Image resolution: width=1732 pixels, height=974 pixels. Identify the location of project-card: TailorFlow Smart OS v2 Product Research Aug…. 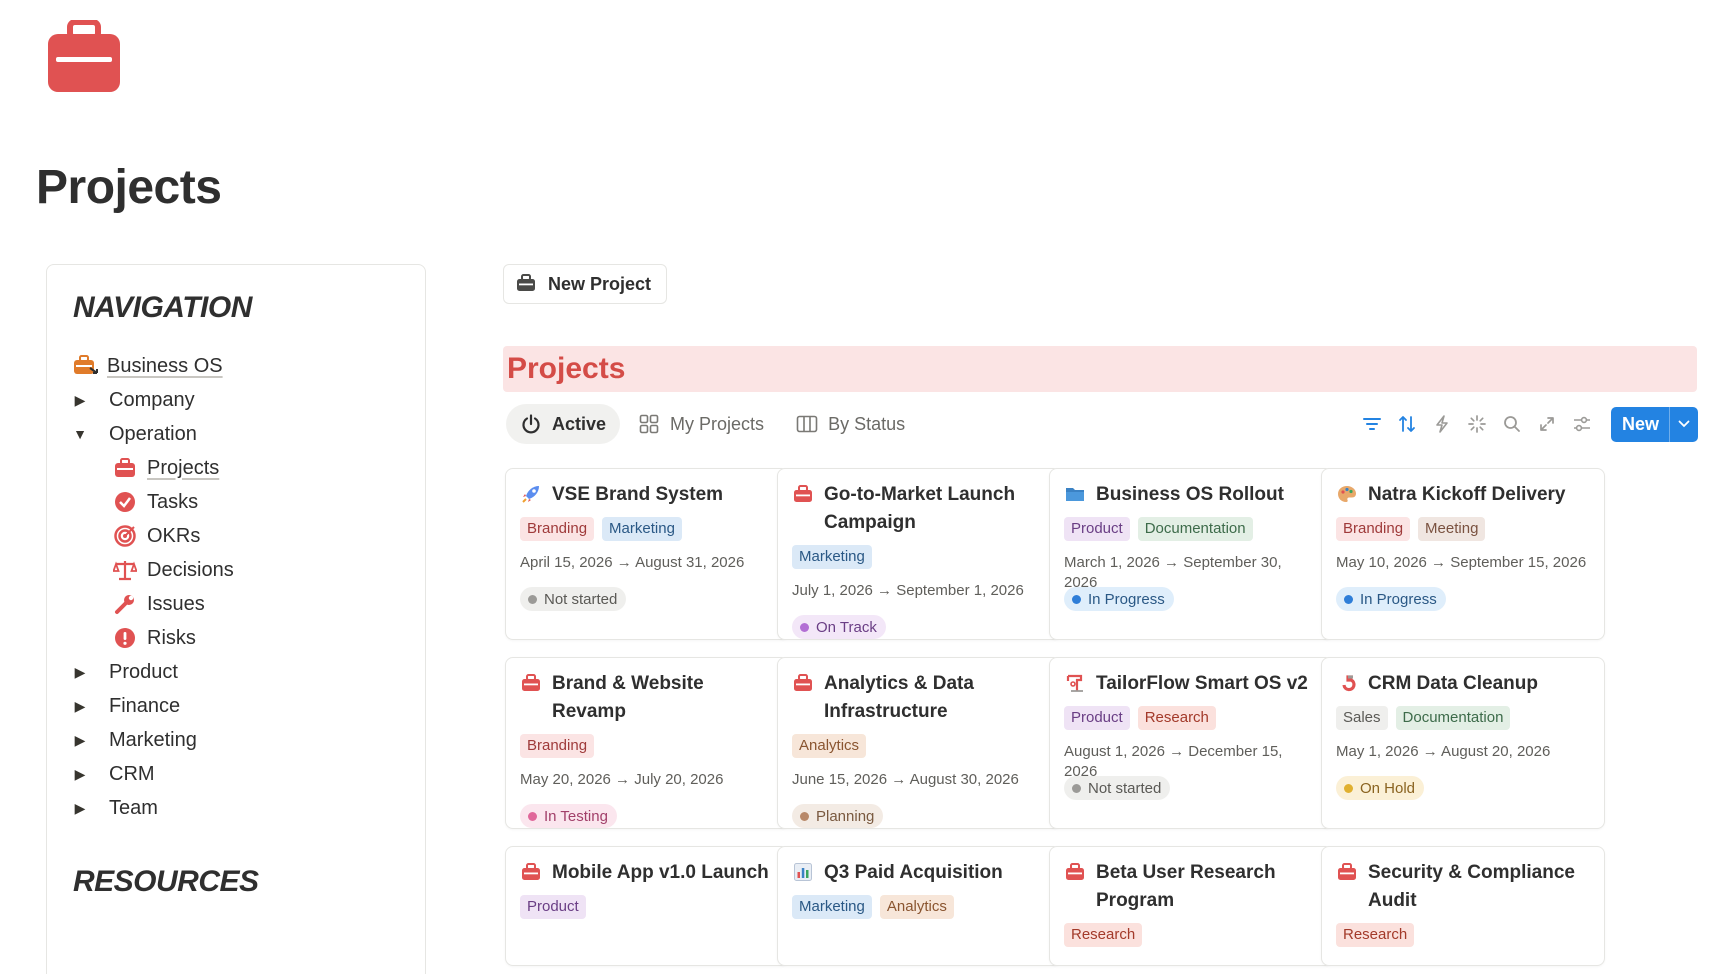
(1191, 743).